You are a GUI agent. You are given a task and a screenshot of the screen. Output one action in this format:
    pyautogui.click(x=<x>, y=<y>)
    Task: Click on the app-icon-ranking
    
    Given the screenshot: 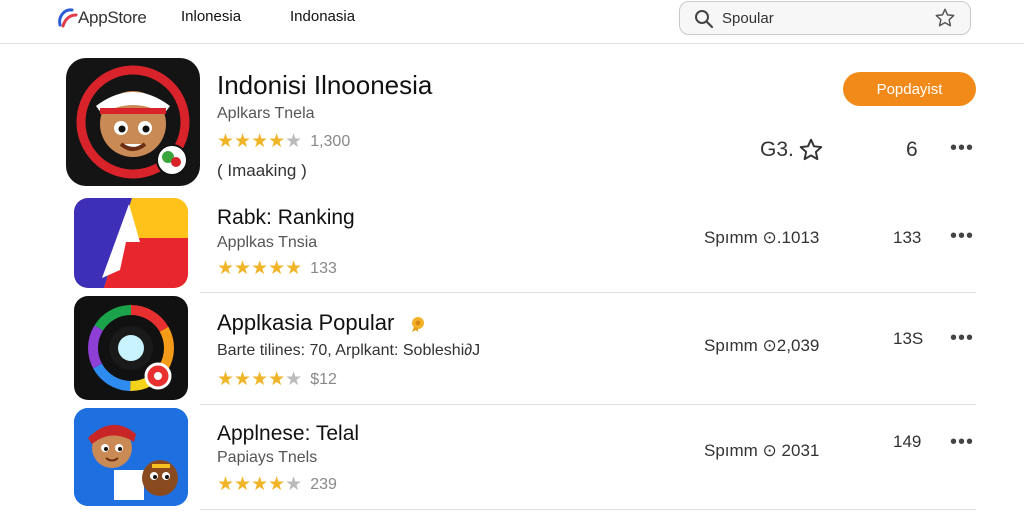 What is the action you would take?
    pyautogui.click(x=131, y=243)
    